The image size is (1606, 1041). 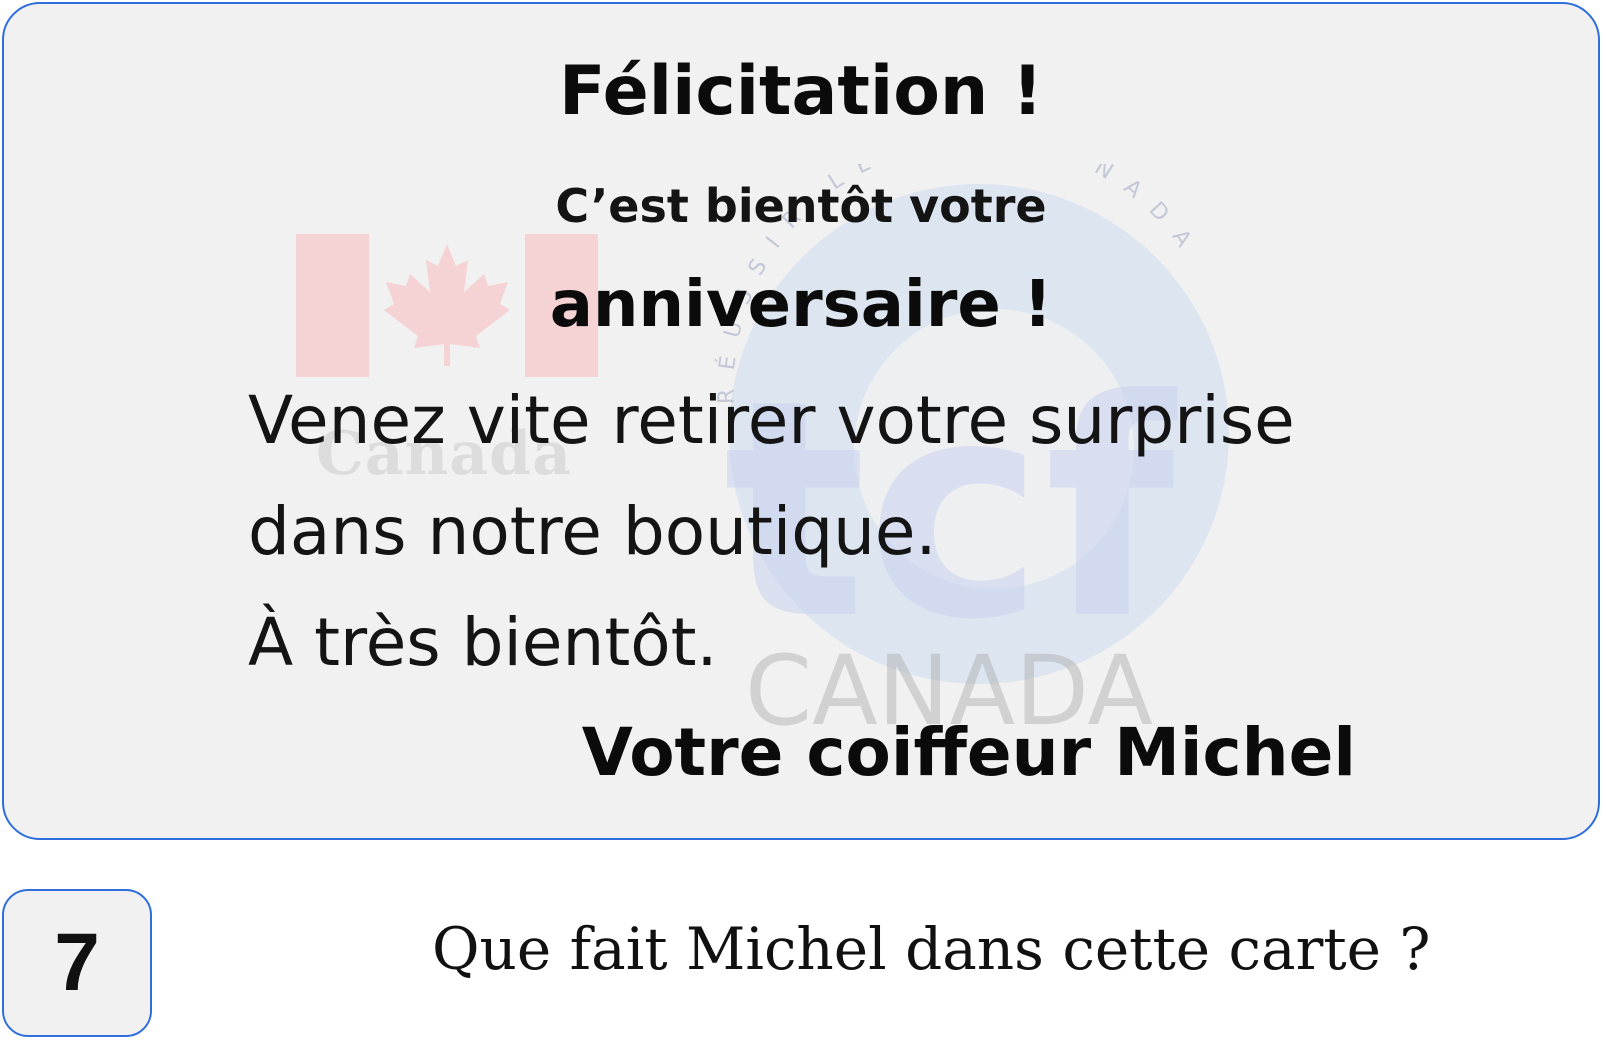 What do you see at coordinates (592, 531) in the screenshot?
I see `card-body-line-2: dans notre boutique.` at bounding box center [592, 531].